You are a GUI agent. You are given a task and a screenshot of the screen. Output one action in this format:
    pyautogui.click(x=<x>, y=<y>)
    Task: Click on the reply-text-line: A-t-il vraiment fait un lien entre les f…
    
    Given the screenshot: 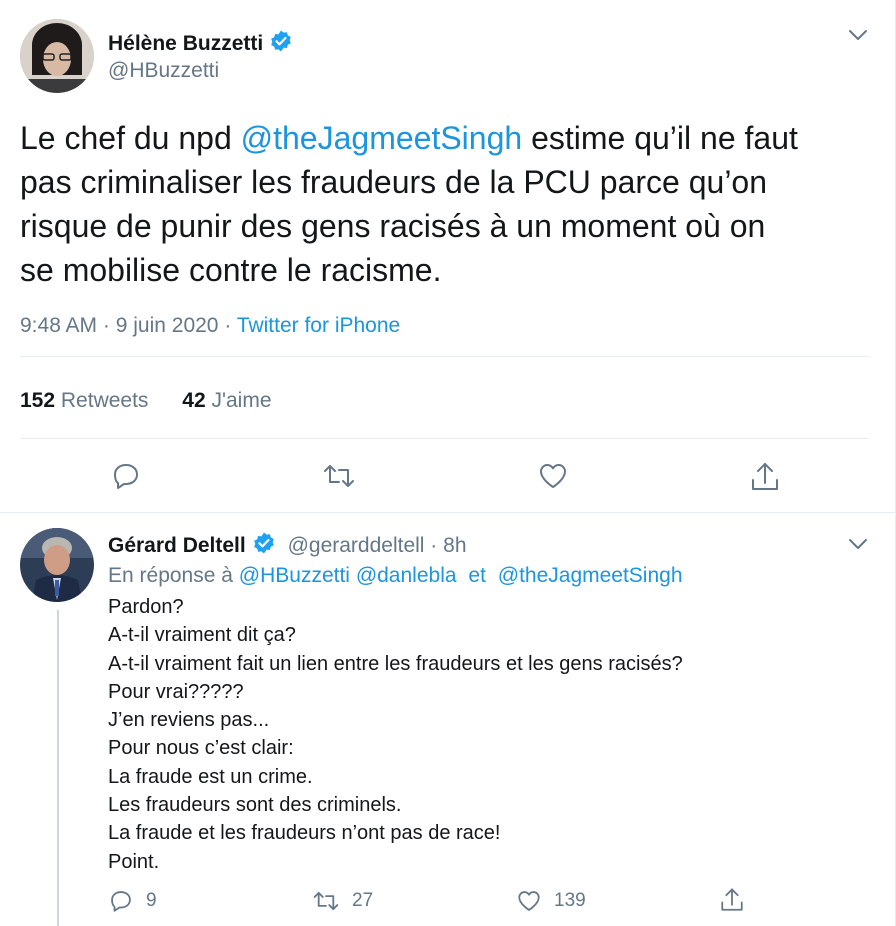 What is the action you would take?
    pyautogui.click(x=395, y=663)
    